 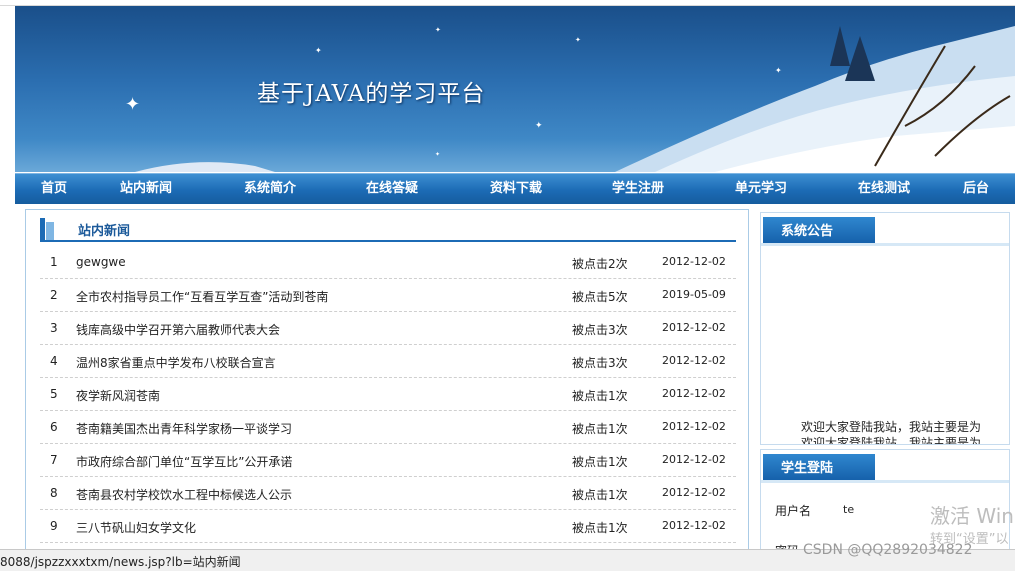 What do you see at coordinates (54, 394) in the screenshot?
I see `row-number: 5` at bounding box center [54, 394].